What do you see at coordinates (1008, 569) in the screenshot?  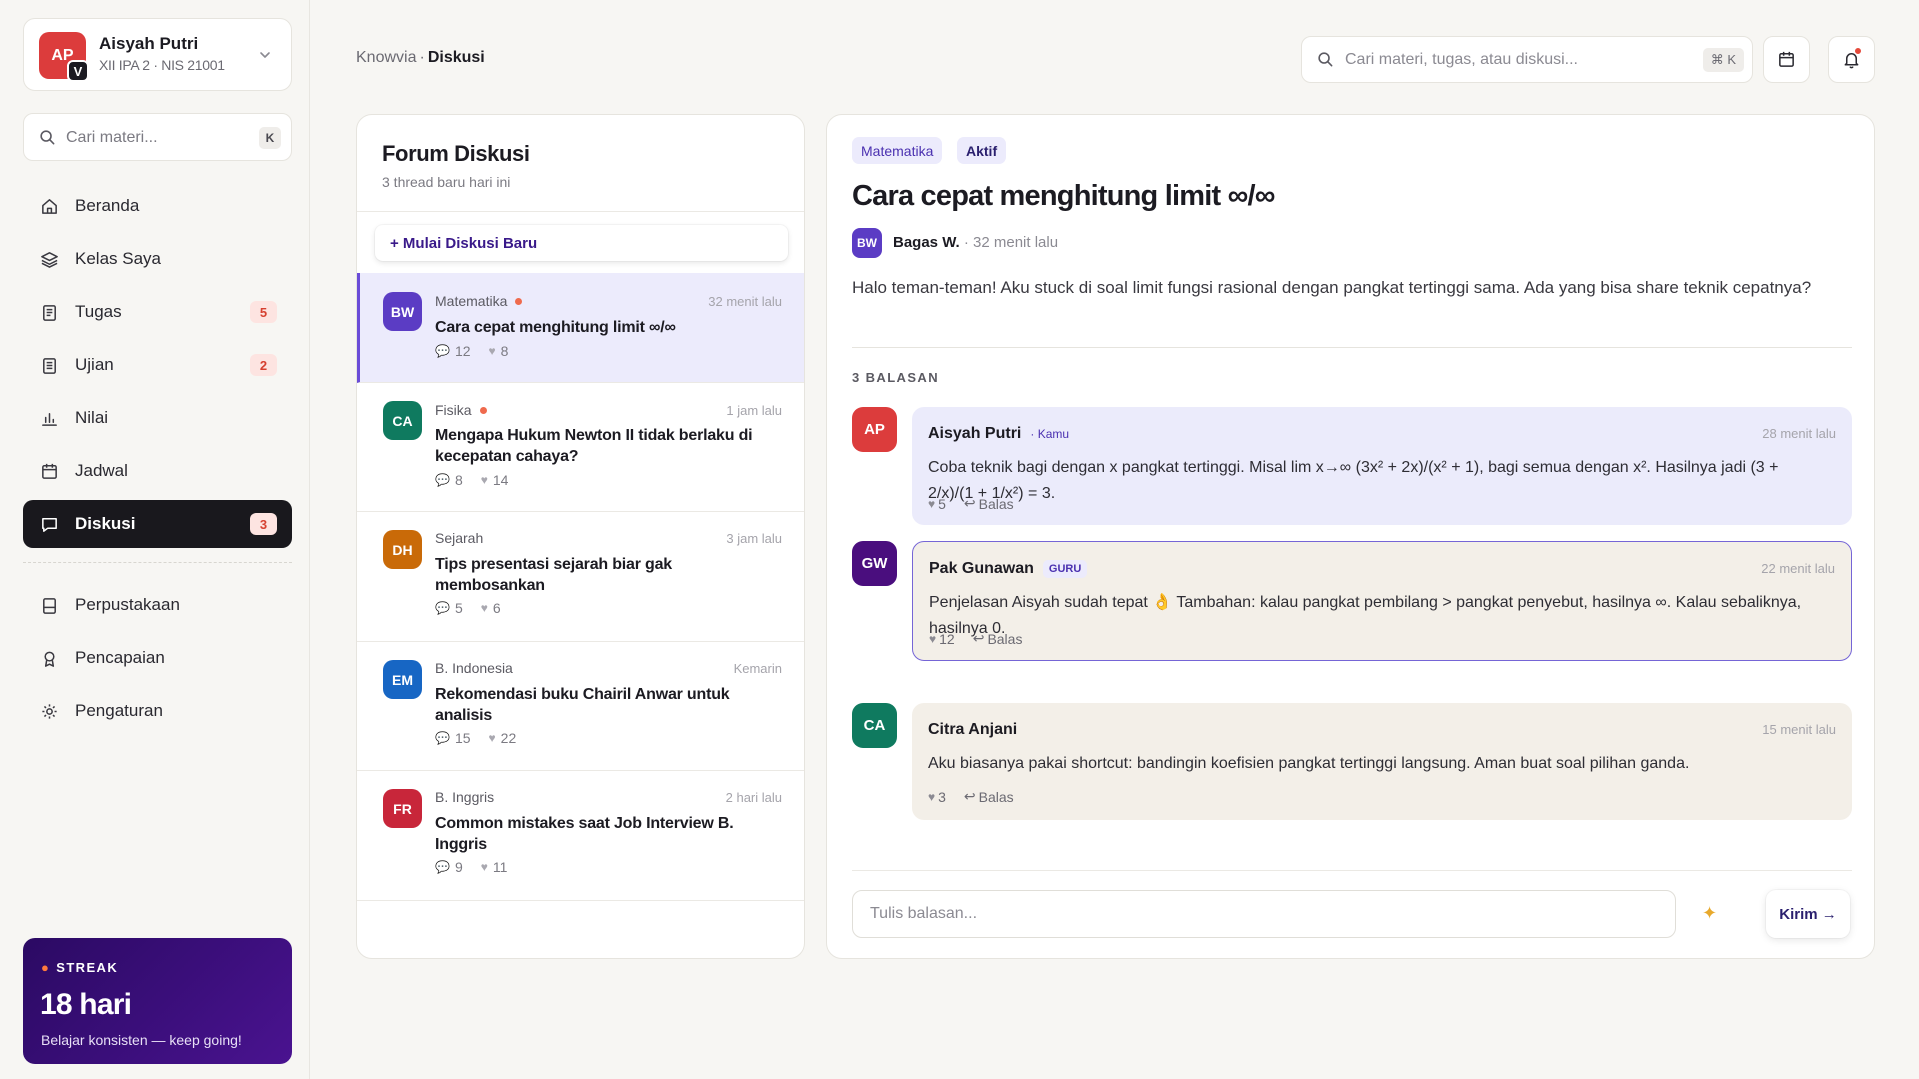 I see `reply-author: Pak Gunawan GURU` at bounding box center [1008, 569].